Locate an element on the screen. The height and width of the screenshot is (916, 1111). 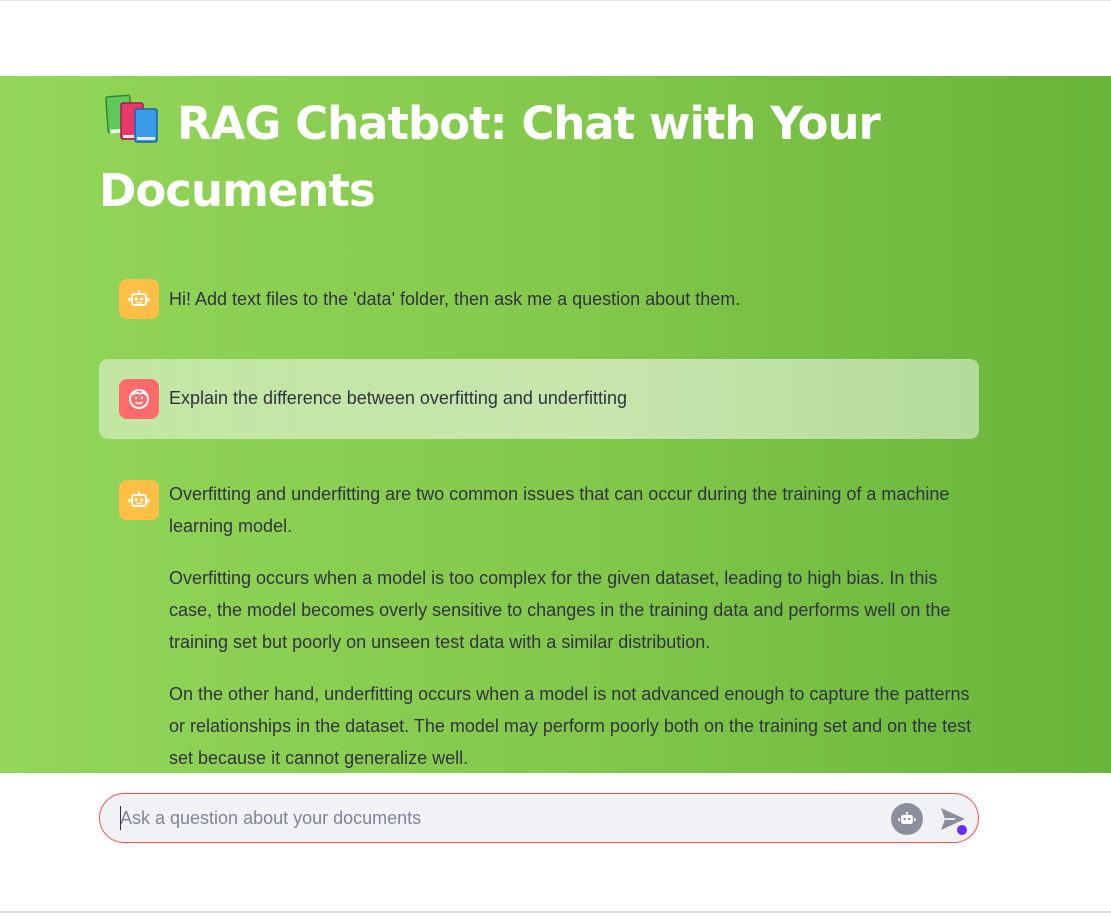
chat-input-bar is located at coordinates (539, 818).